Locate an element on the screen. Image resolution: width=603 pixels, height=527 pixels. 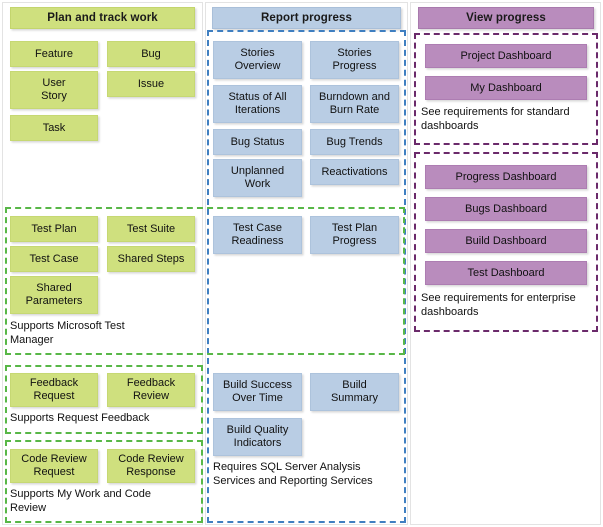
note-standard-dashboards: See requirements for standard dashboards is located at coordinates (495, 119).